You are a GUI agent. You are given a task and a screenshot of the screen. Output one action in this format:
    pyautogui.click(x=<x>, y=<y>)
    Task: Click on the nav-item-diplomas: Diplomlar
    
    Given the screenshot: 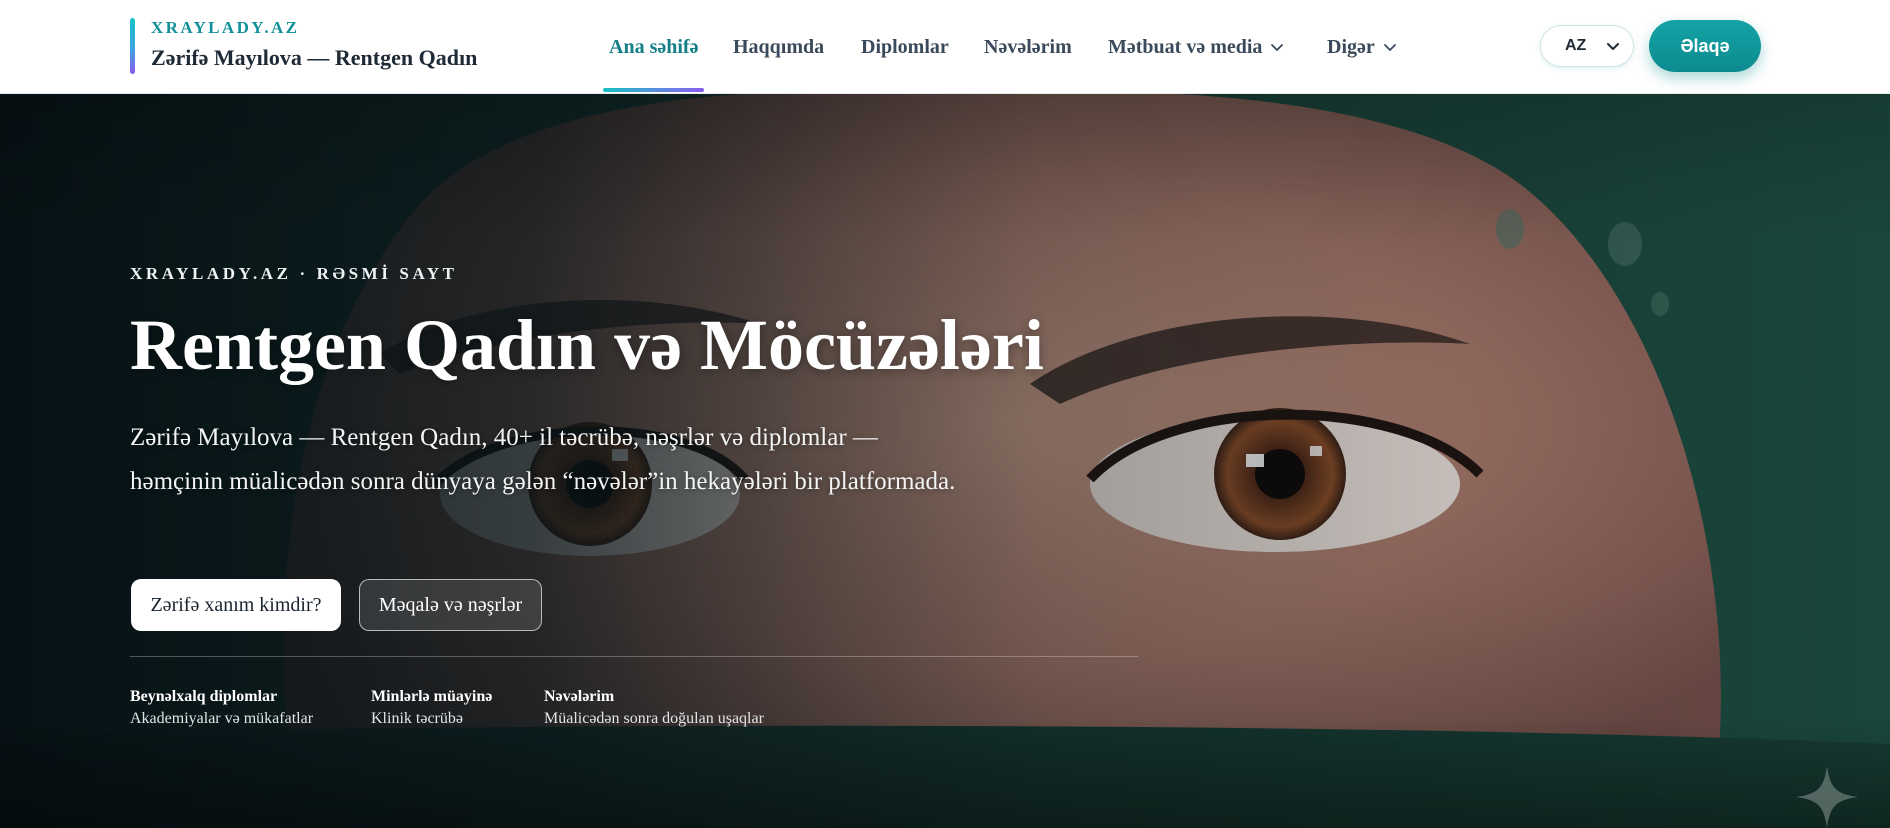 What is the action you would take?
    pyautogui.click(x=905, y=47)
    